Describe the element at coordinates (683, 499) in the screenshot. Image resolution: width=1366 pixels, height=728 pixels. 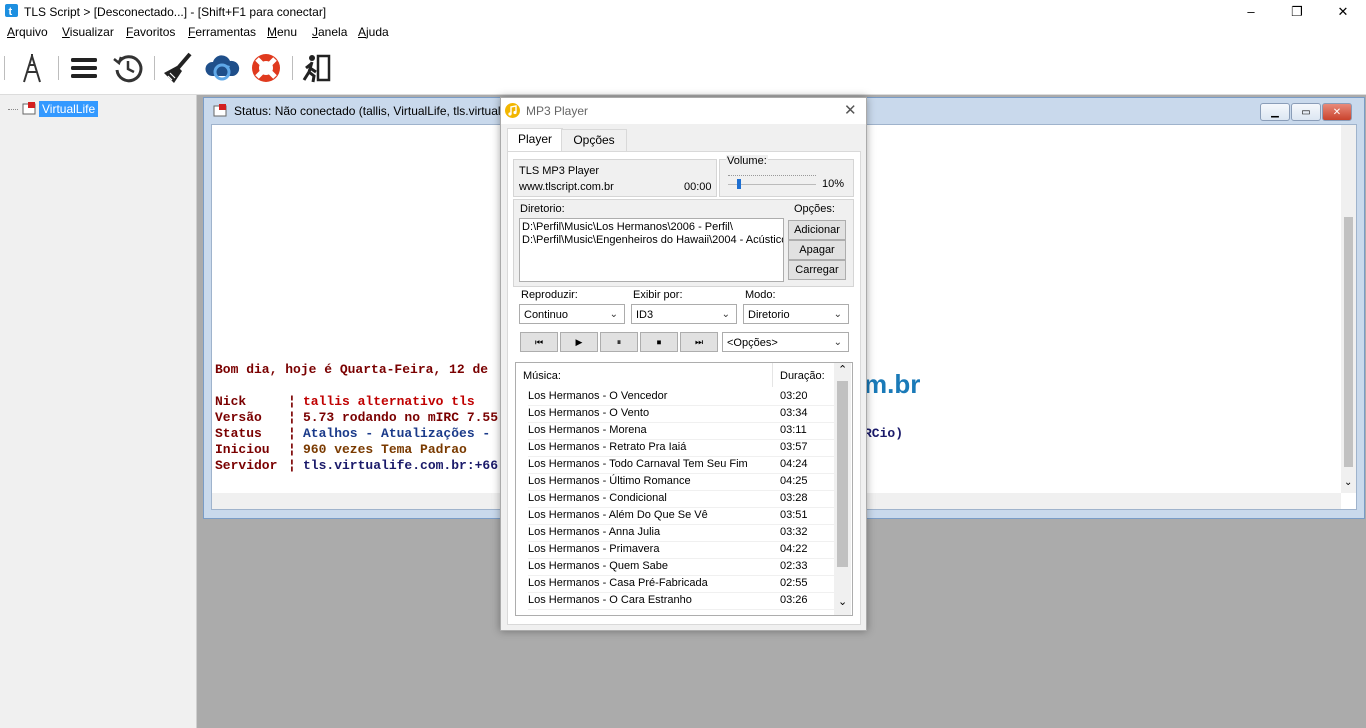
I see `playlist-row: Los Hermanos - Condicional 03:28` at that location.